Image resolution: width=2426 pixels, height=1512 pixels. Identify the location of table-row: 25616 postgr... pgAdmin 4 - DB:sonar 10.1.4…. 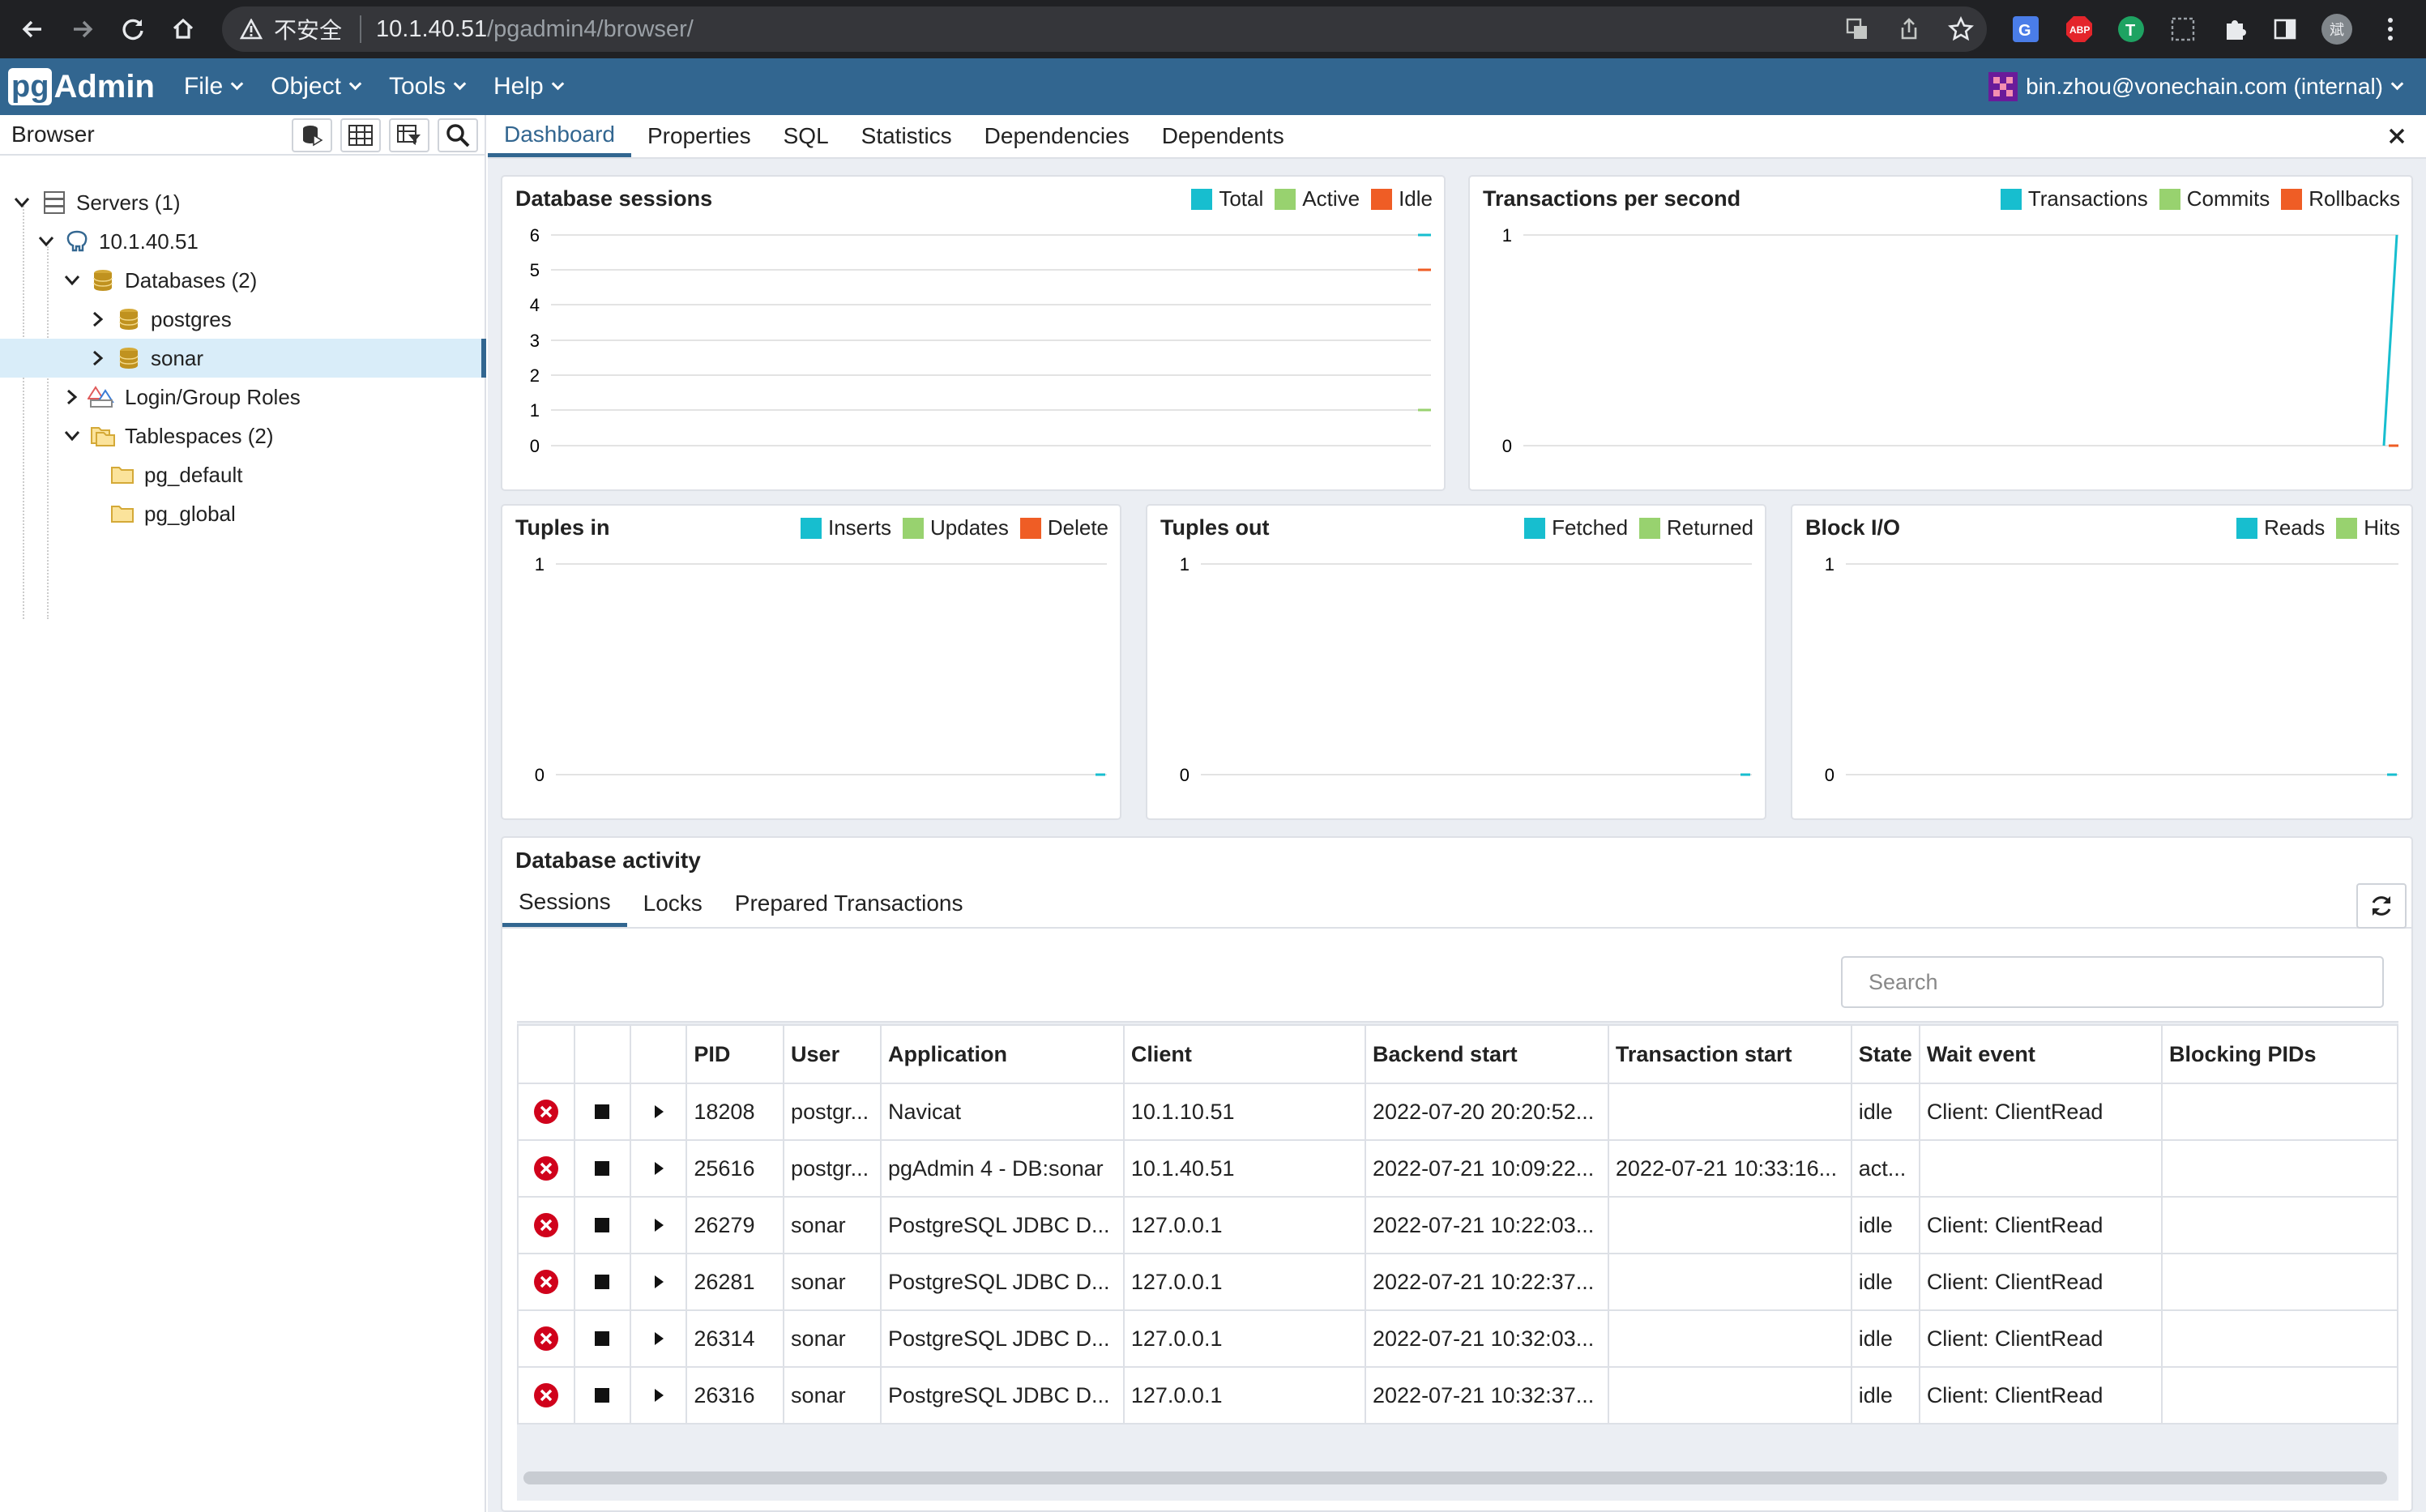
(1457, 1168).